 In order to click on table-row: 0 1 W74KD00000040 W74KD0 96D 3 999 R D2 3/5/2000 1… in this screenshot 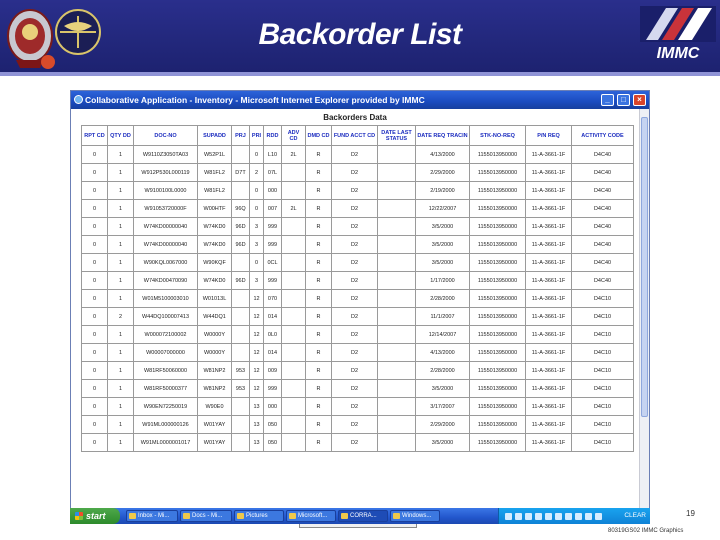, I will do `click(357, 244)`.